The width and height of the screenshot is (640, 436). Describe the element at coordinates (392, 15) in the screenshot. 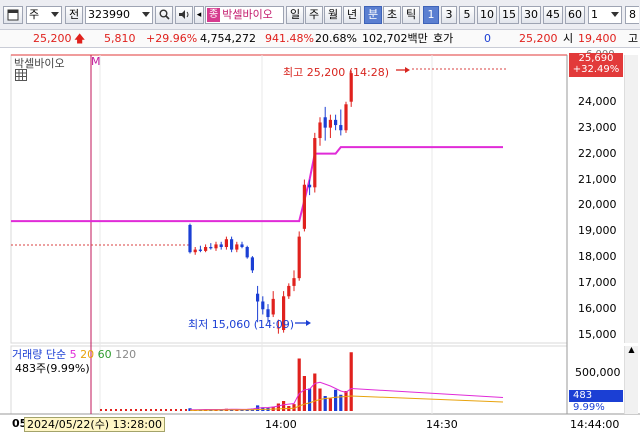

I see `period-second: 초` at that location.